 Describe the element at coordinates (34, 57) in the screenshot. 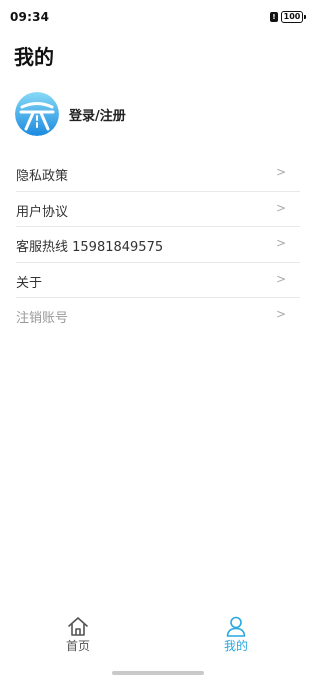

I see `page-title: 我的` at that location.